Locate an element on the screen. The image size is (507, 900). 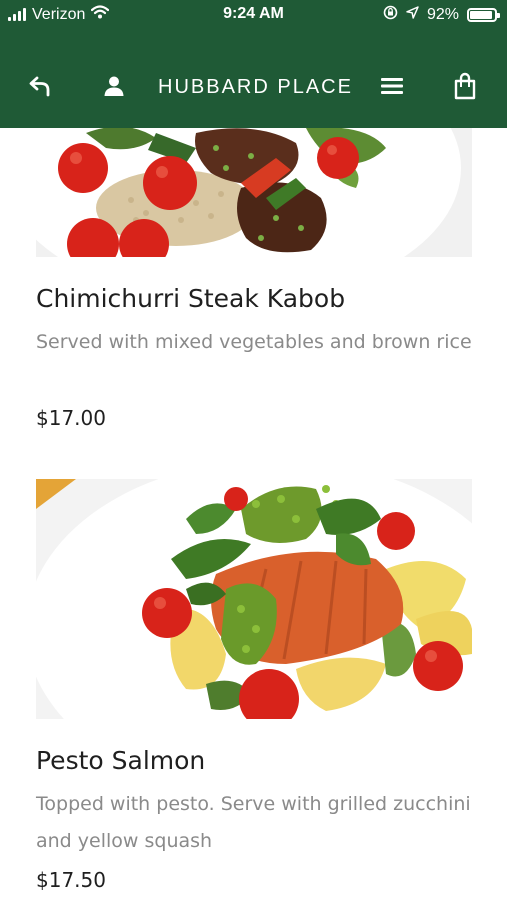
battery-percent: 92% is located at coordinates (442, 14).